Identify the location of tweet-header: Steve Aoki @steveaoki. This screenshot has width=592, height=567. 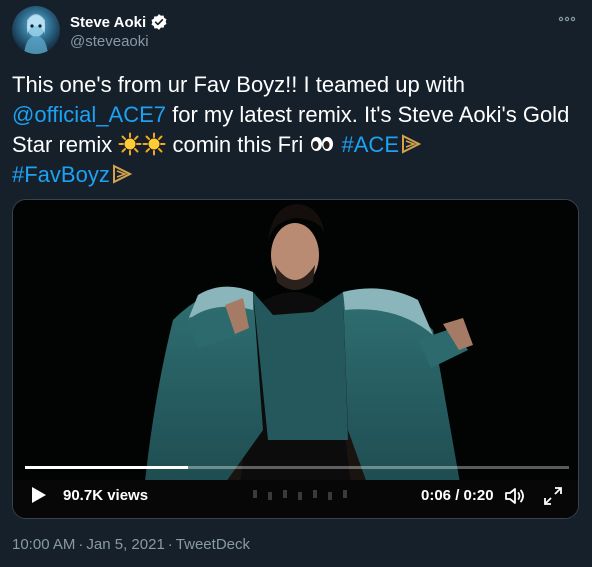
(296, 31).